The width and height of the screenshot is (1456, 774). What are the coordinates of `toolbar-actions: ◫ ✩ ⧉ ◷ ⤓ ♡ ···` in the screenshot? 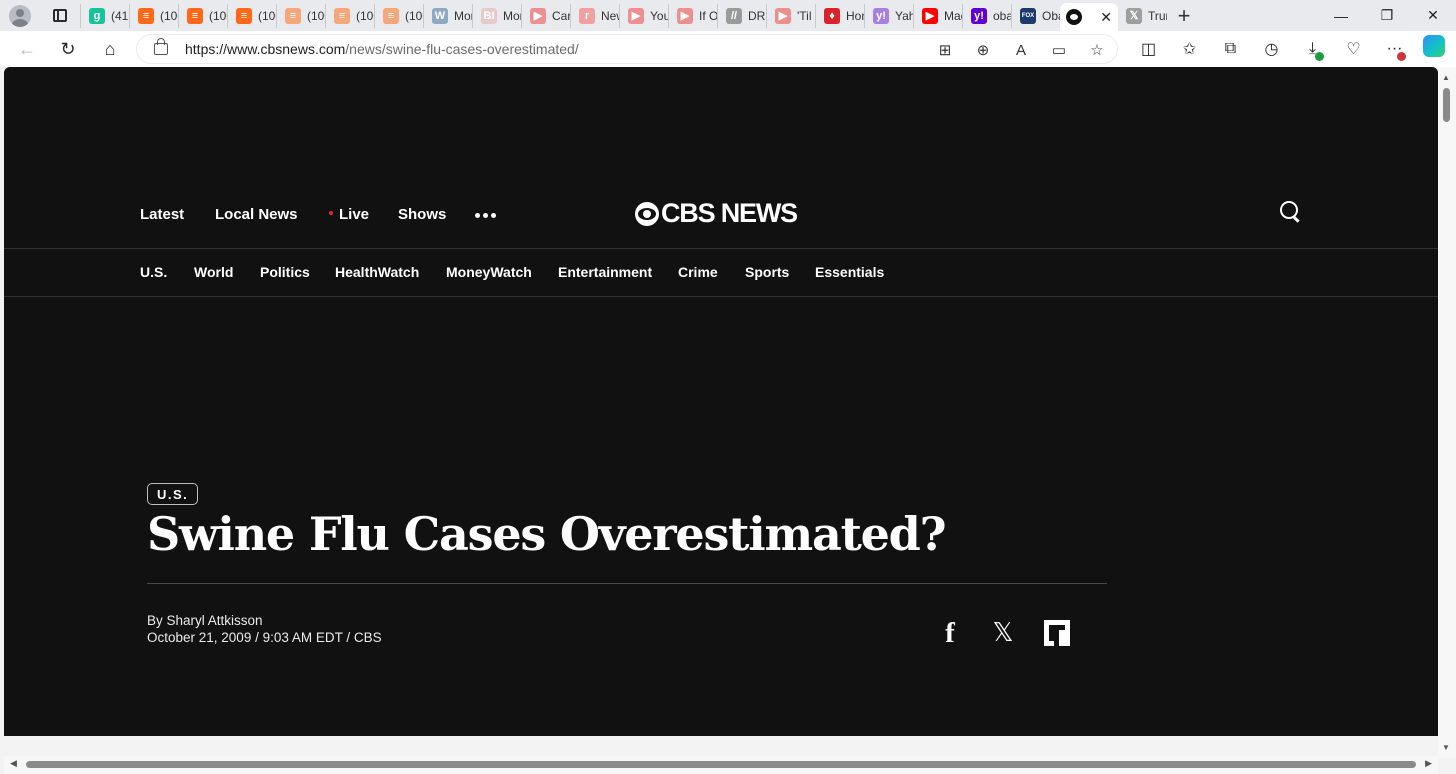 It's located at (1286, 49).